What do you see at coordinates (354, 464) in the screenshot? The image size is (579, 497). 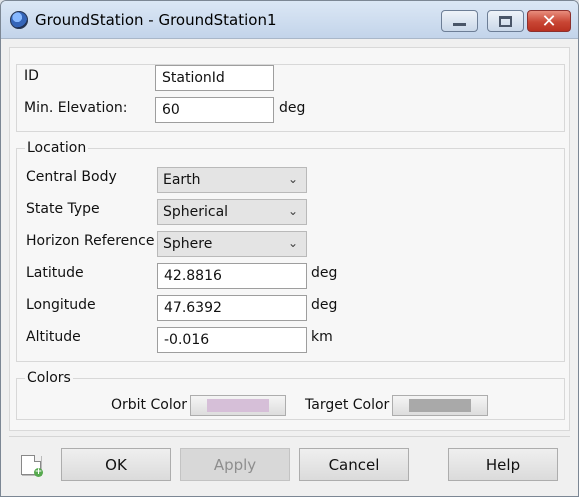 I see `cancel-button: Cancel` at bounding box center [354, 464].